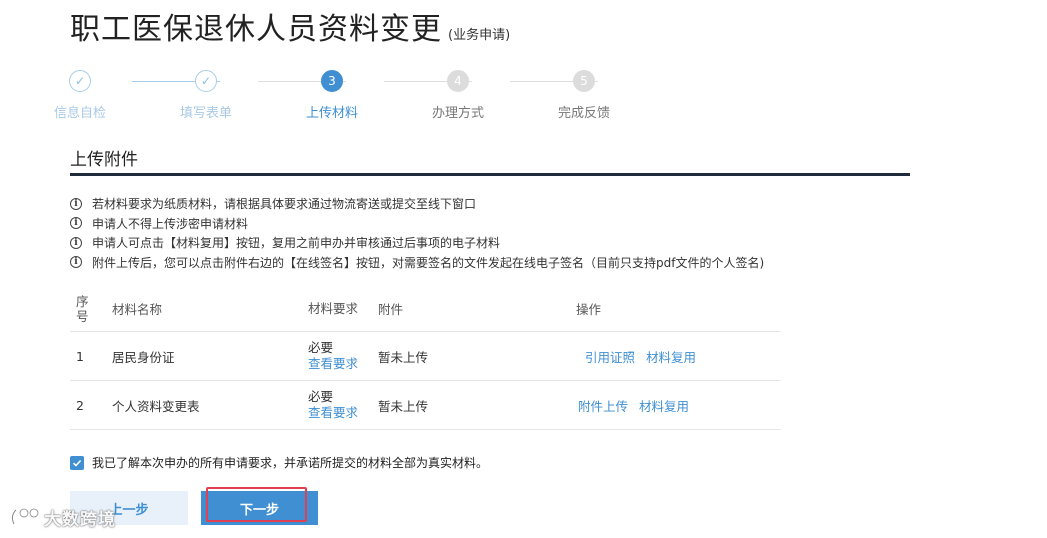 The image size is (1047, 538). What do you see at coordinates (332, 81) in the screenshot?
I see `step-number: 3` at bounding box center [332, 81].